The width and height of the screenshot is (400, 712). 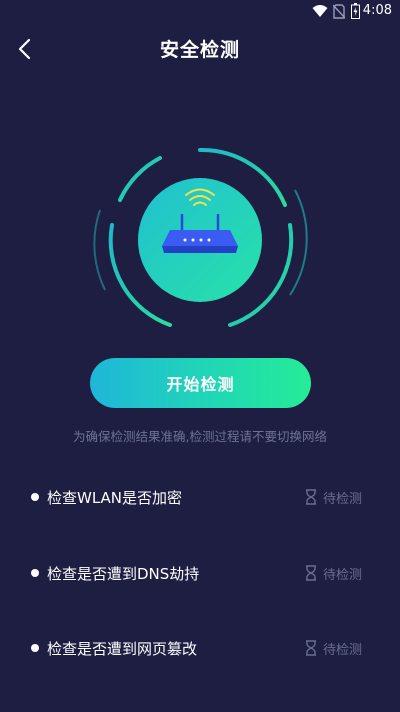 I want to click on scan-graphic, so click(x=200, y=237).